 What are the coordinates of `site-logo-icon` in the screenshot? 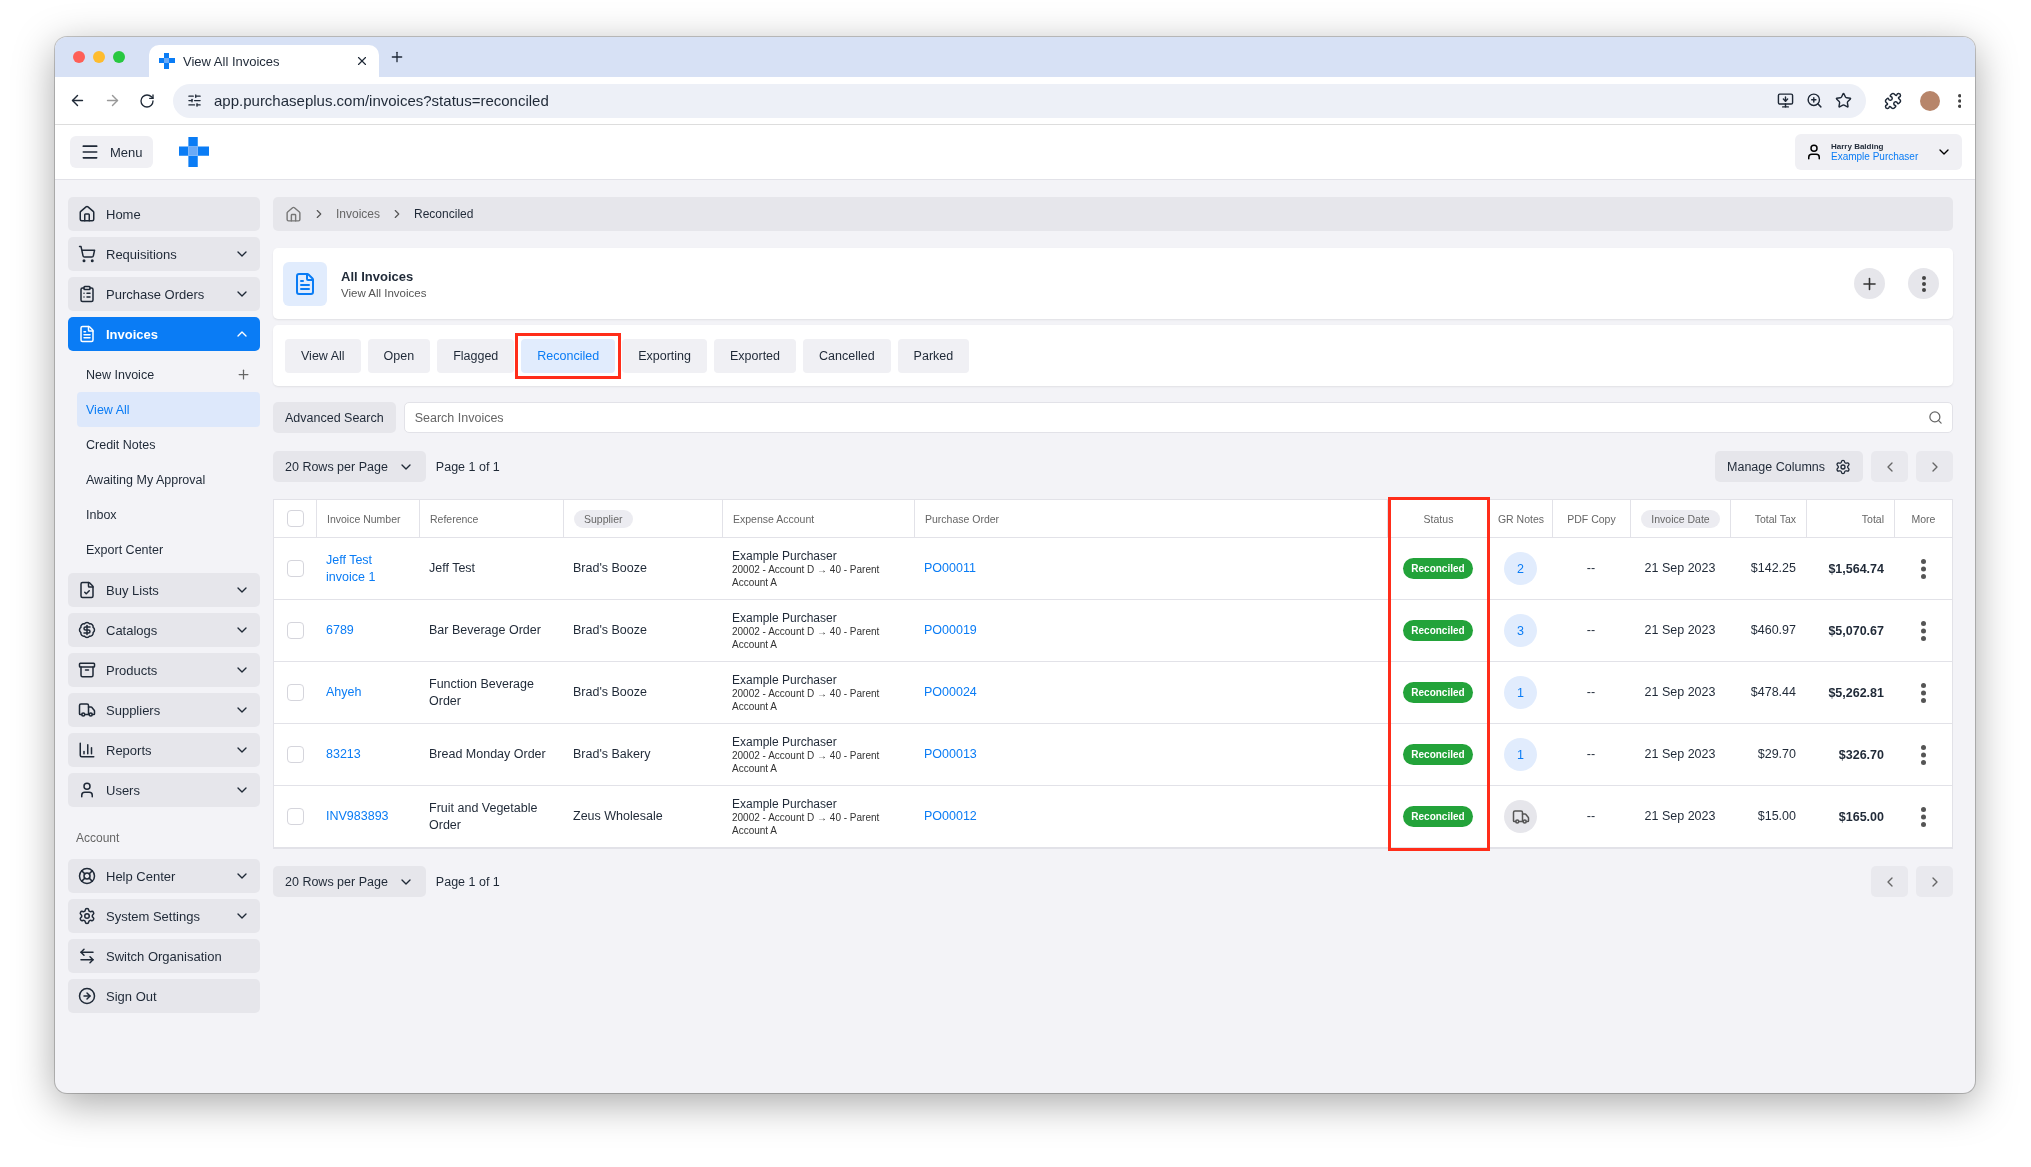 It's located at (167, 61).